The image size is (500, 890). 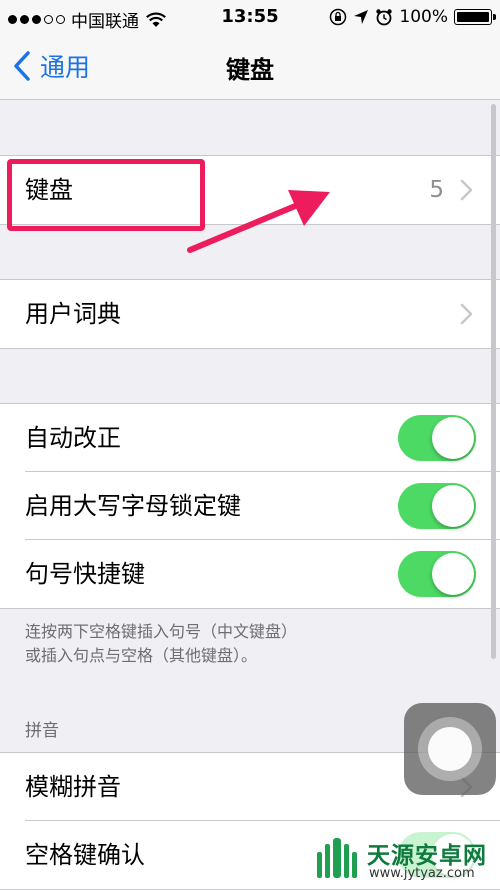 What do you see at coordinates (73, 438) in the screenshot?
I see `auto-correct-label: 自动改正` at bounding box center [73, 438].